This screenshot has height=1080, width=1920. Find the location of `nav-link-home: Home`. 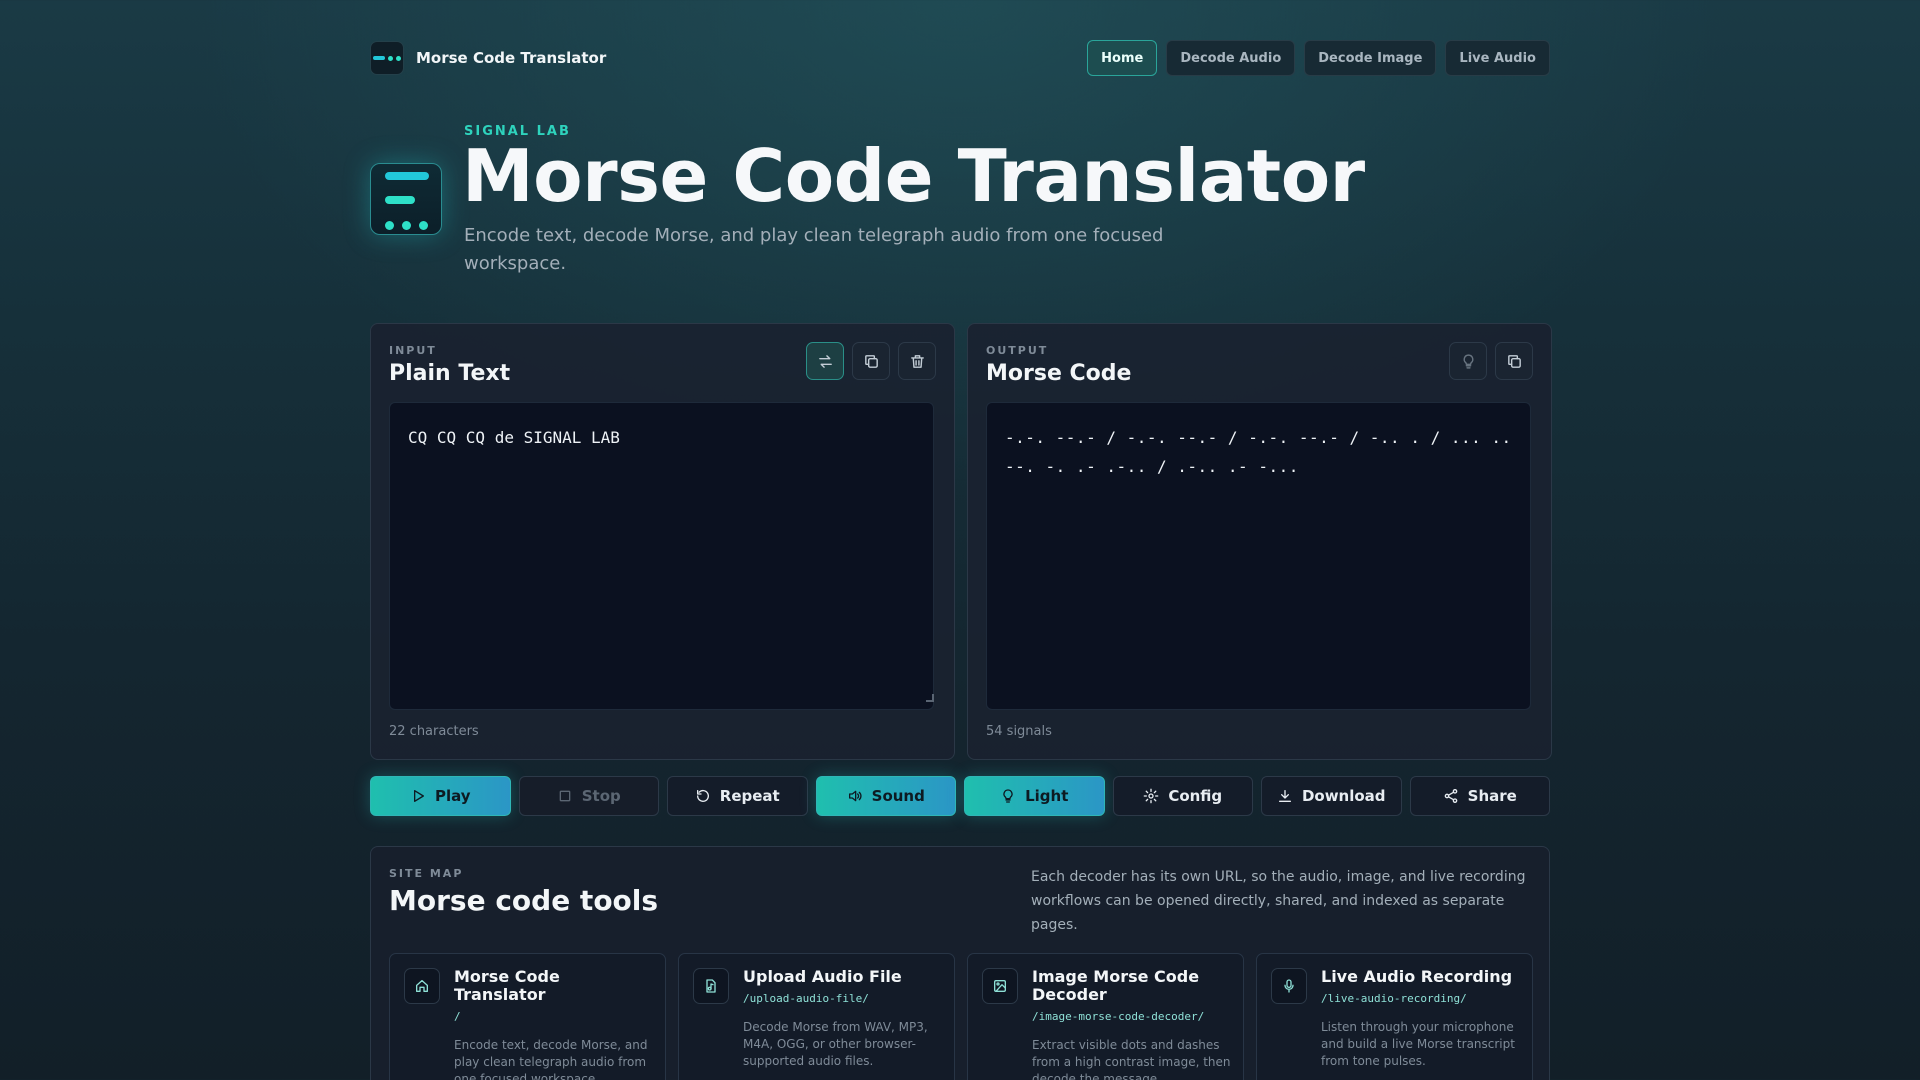

nav-link-home: Home is located at coordinates (1122, 58).